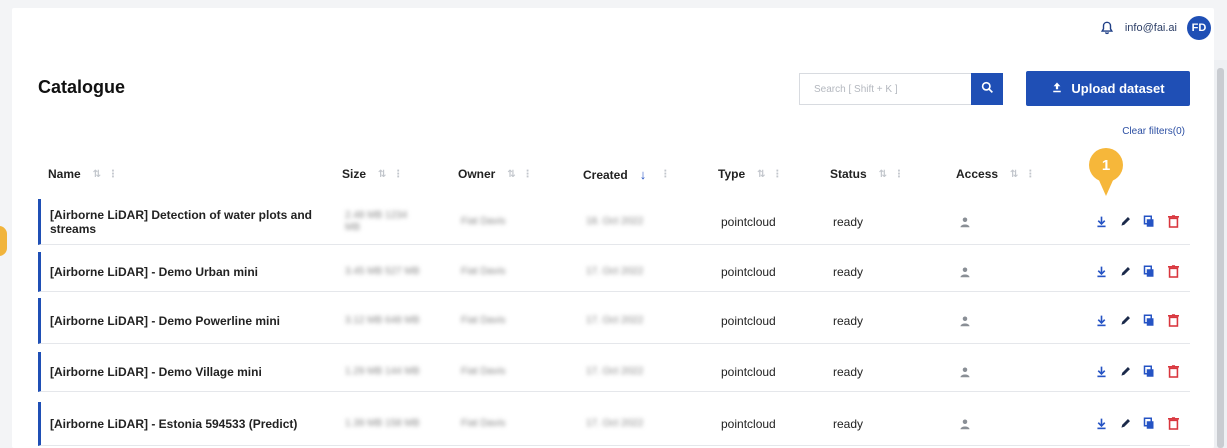  What do you see at coordinates (1106, 187) in the screenshot?
I see `callout-pointer` at bounding box center [1106, 187].